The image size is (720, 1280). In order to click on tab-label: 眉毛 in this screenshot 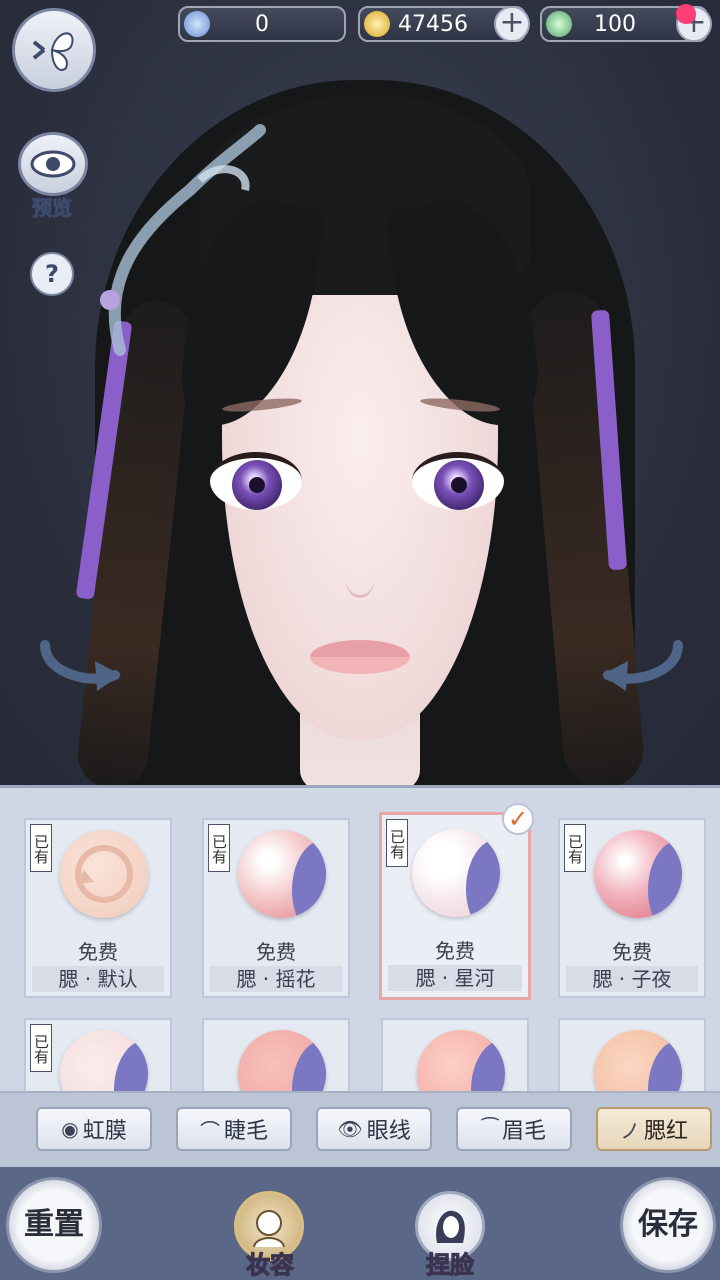, I will do `click(524, 1131)`.